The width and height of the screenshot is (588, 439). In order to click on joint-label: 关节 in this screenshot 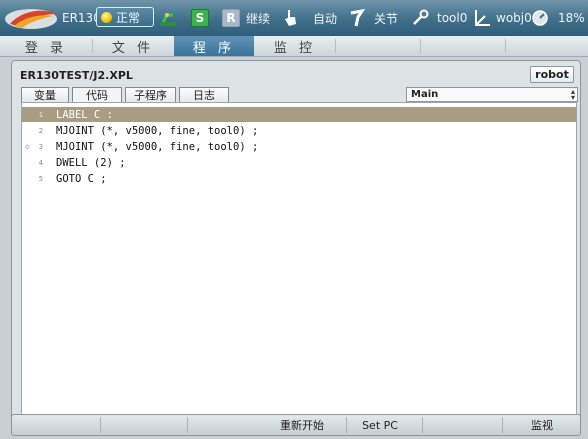, I will do `click(386, 18)`.